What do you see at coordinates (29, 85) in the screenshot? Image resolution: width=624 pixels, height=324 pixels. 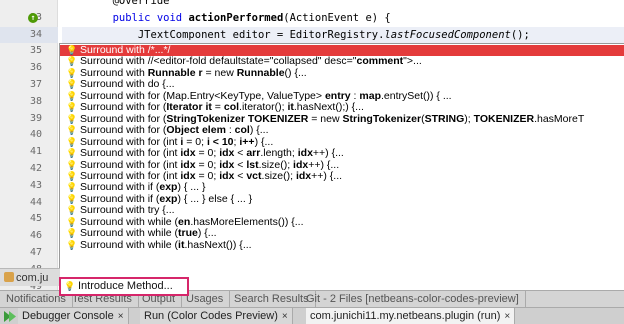 I see `line-number: 37` at bounding box center [29, 85].